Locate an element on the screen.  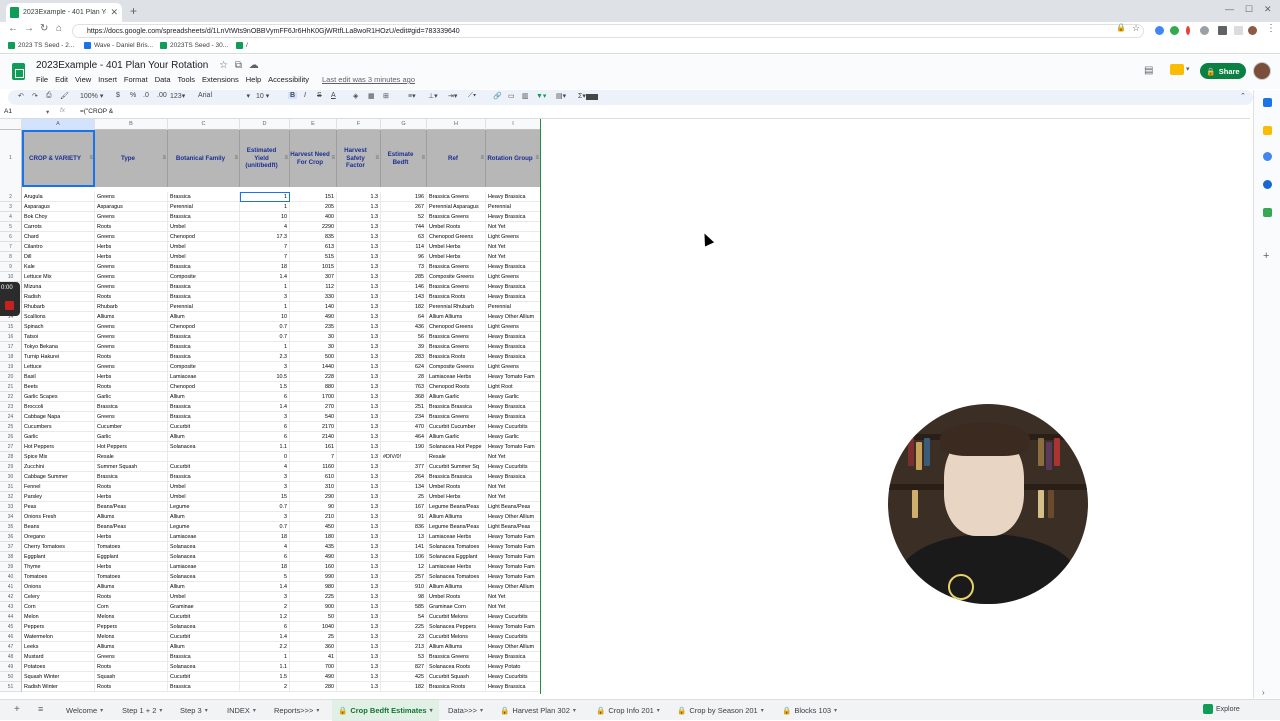
cell-type: Beans/Peas is located at coordinates (131, 507).